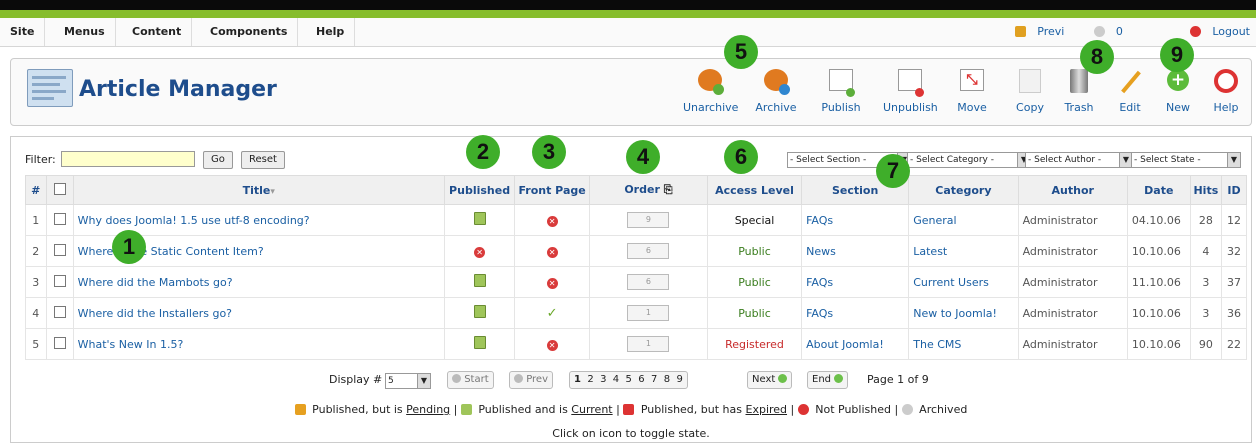 The width and height of the screenshot is (1256, 443). I want to click on callout-5: 5, so click(741, 52).